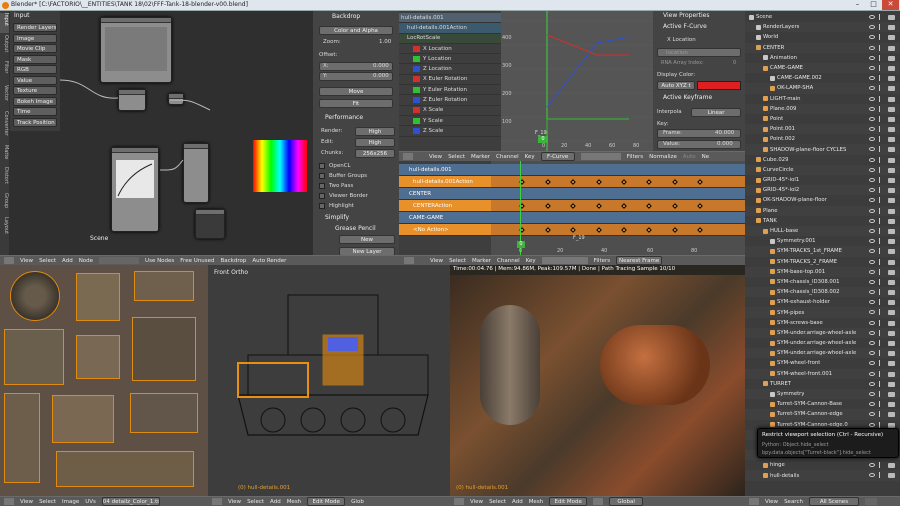  Describe the element at coordinates (367, 239) in the screenshot. I see `grease-new-button: New` at that location.